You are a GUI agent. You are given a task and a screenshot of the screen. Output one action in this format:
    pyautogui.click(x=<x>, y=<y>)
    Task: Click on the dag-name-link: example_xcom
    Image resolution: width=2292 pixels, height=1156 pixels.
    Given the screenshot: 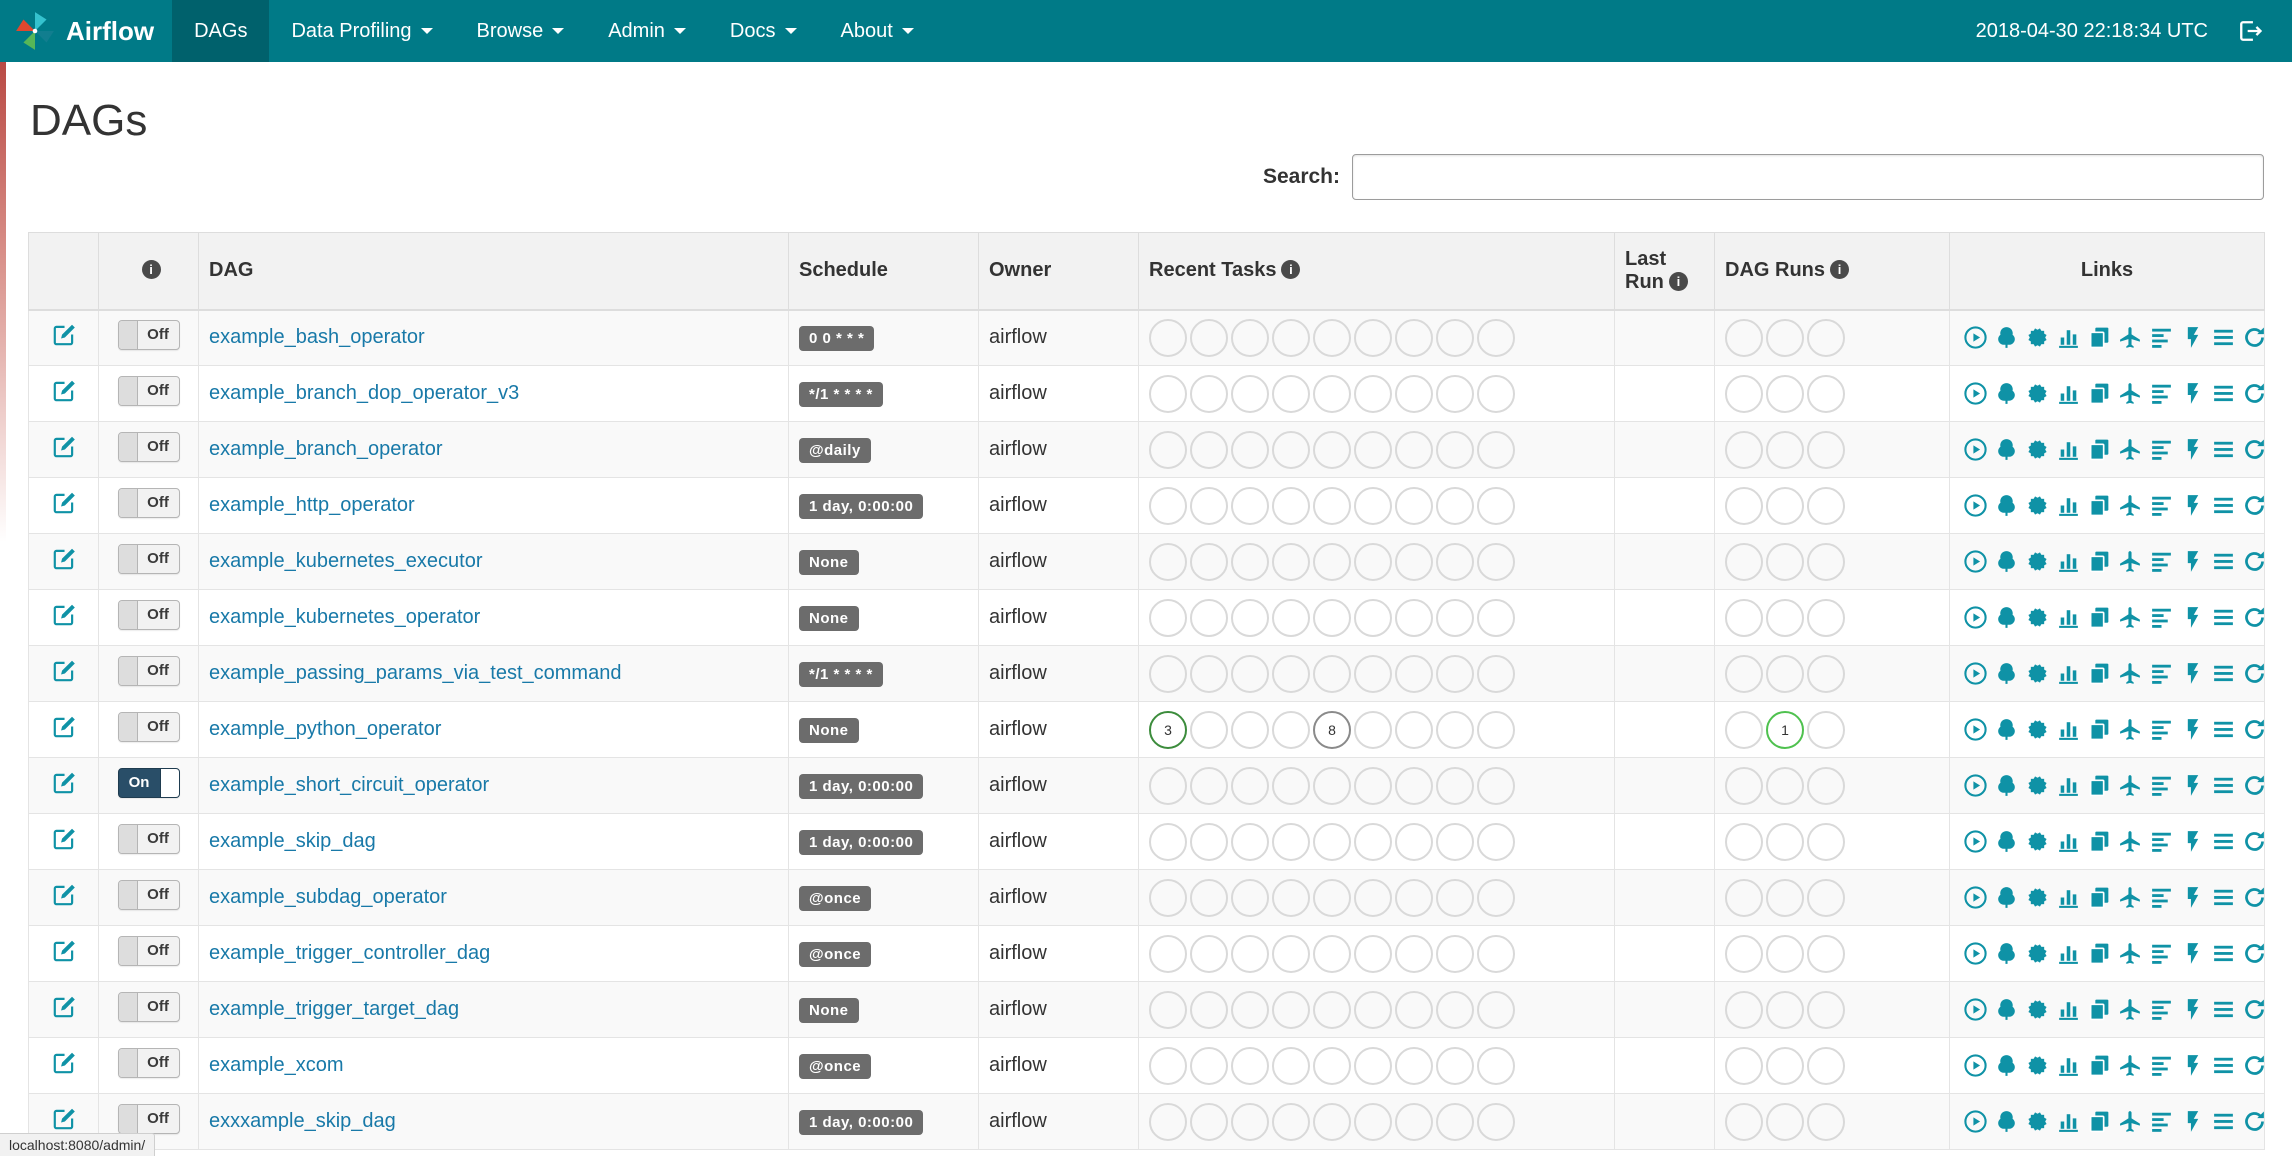 What is the action you would take?
    pyautogui.click(x=276, y=1065)
    